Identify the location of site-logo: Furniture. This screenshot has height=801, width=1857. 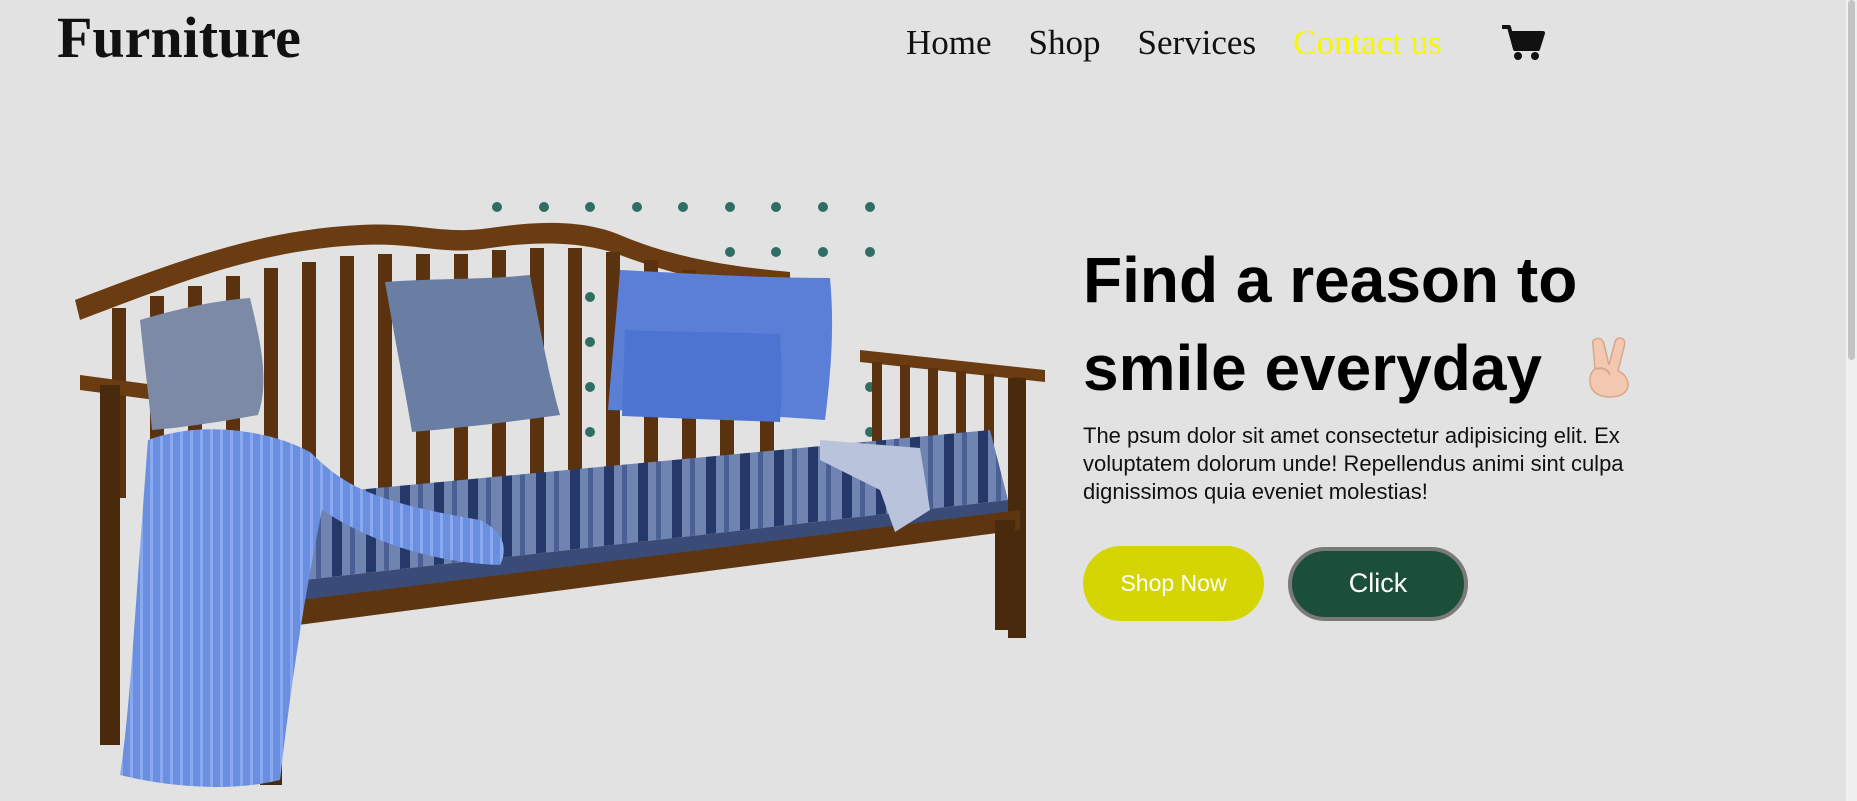
(179, 38).